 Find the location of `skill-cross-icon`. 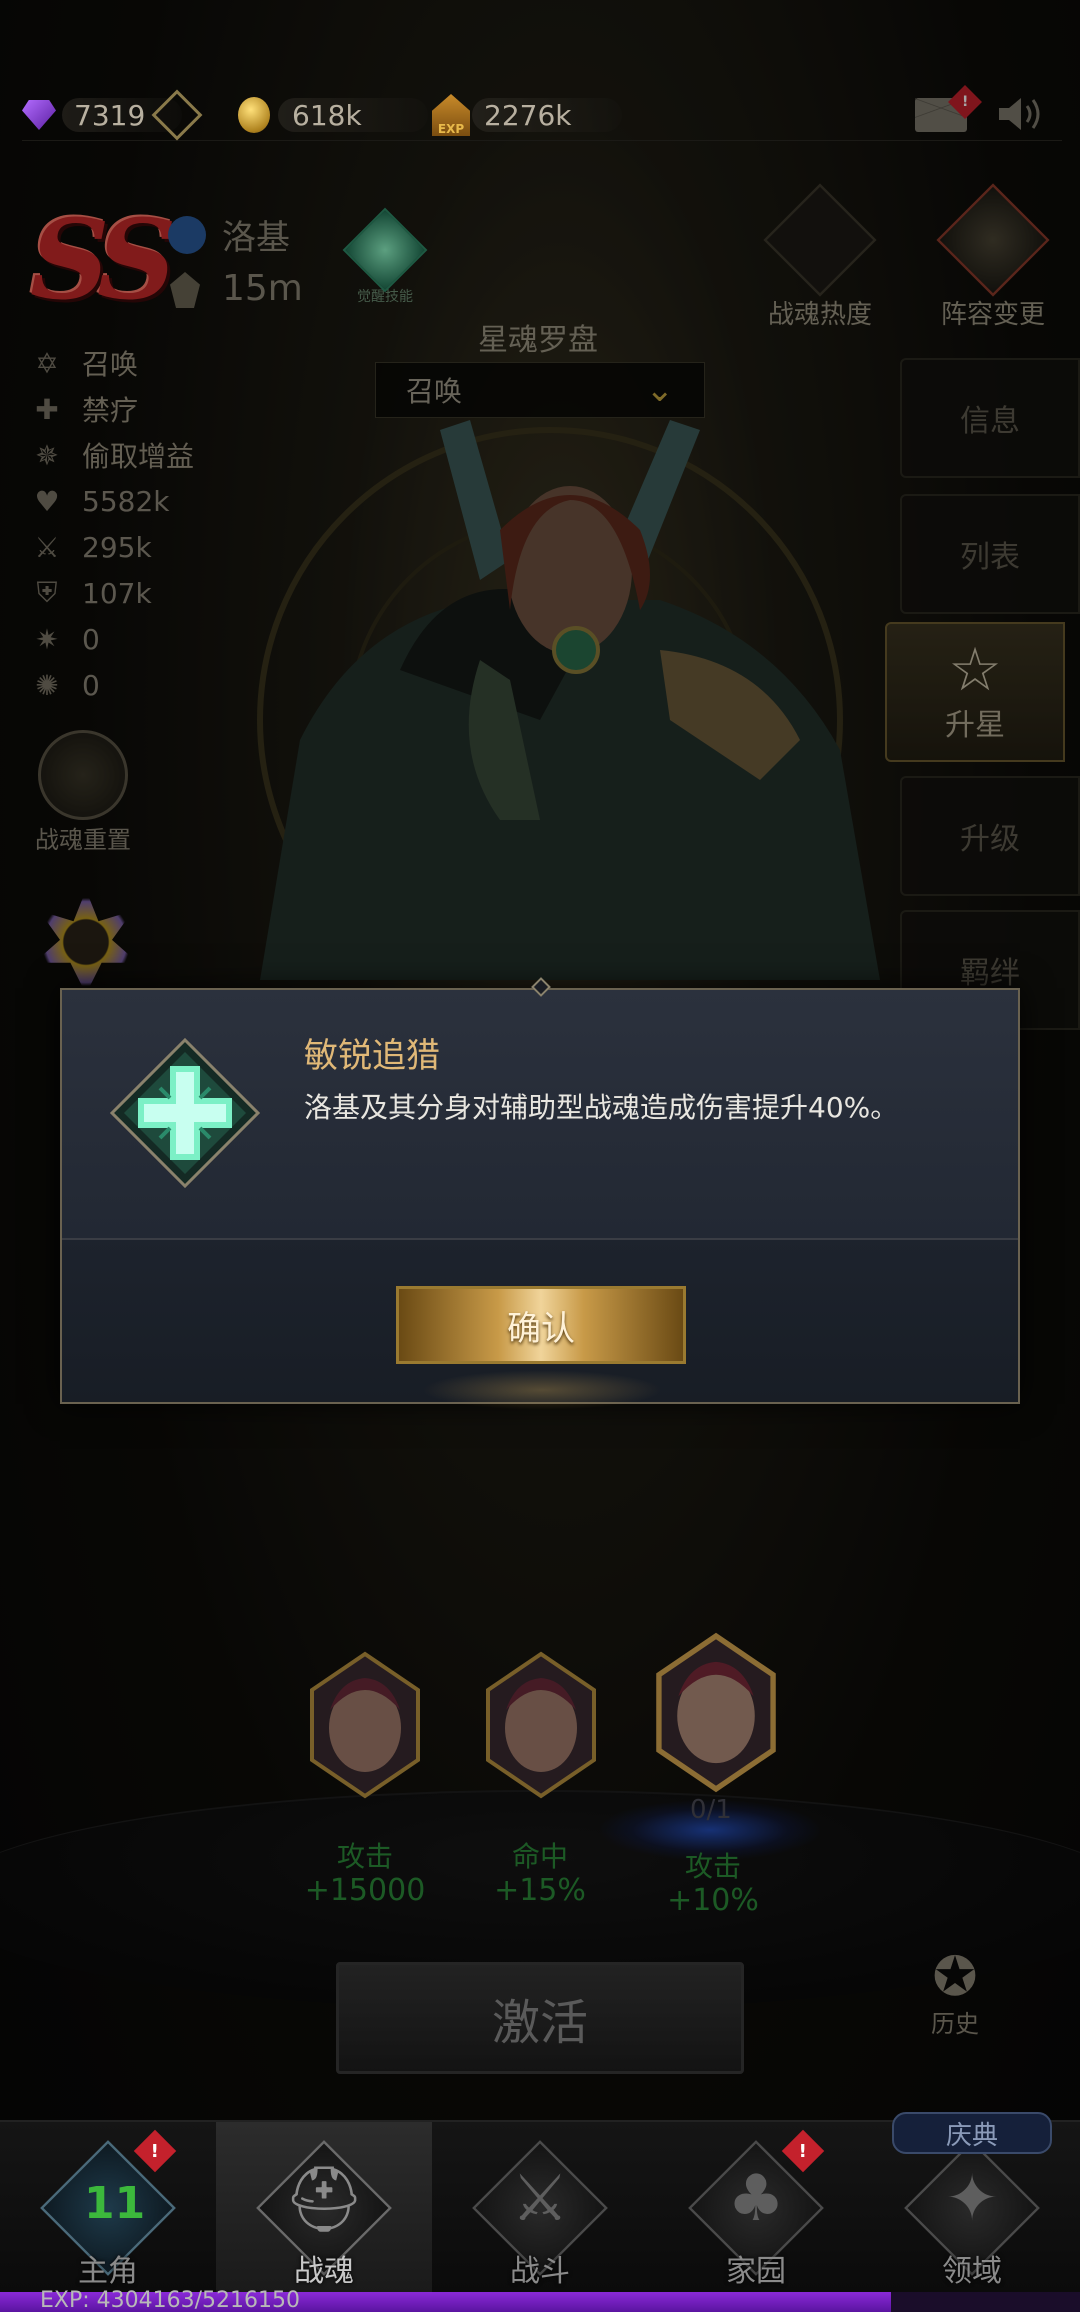

skill-cross-icon is located at coordinates (185, 1113).